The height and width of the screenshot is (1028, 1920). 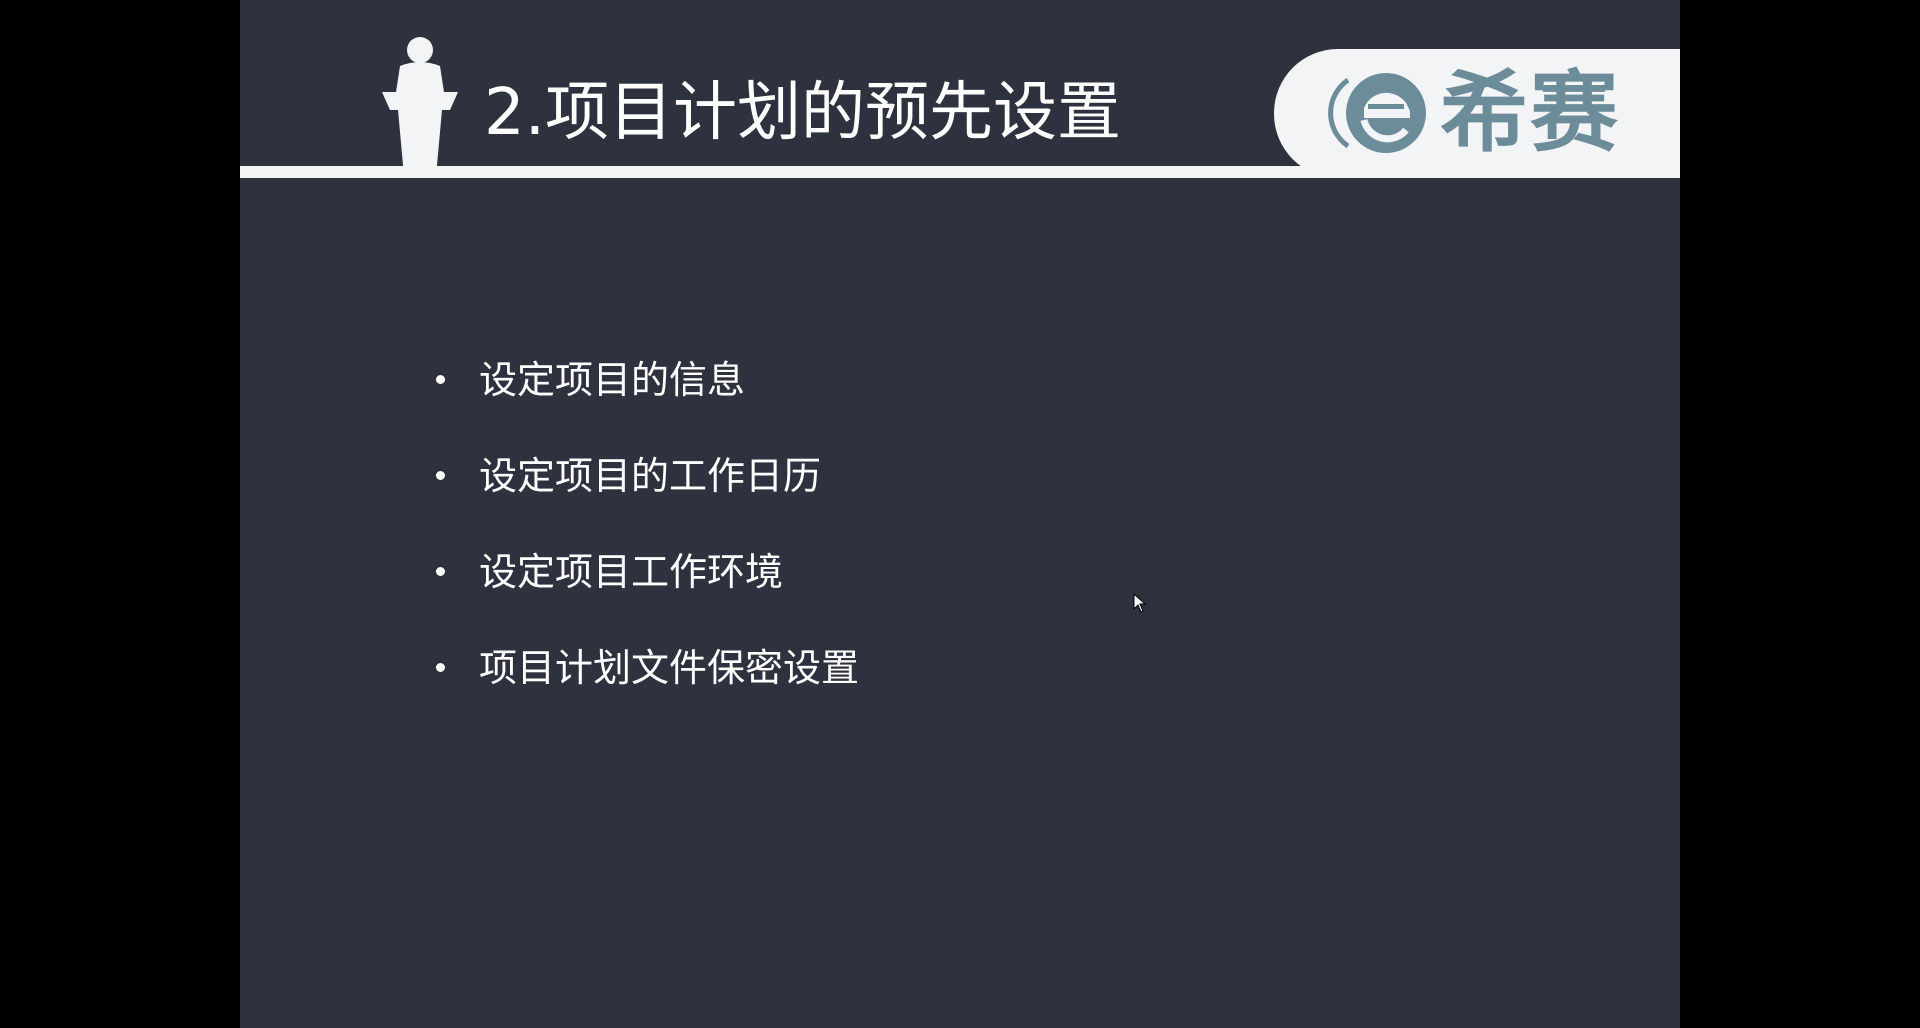 What do you see at coordinates (1140, 603) in the screenshot?
I see `mouse-cursor-icon` at bounding box center [1140, 603].